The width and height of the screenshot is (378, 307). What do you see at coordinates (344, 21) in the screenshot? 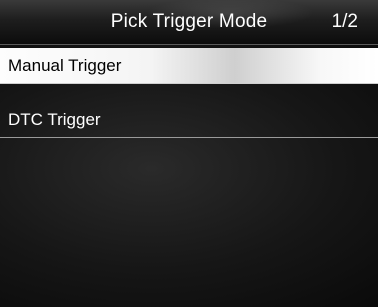
I see `page-indicator: 1/2` at bounding box center [344, 21].